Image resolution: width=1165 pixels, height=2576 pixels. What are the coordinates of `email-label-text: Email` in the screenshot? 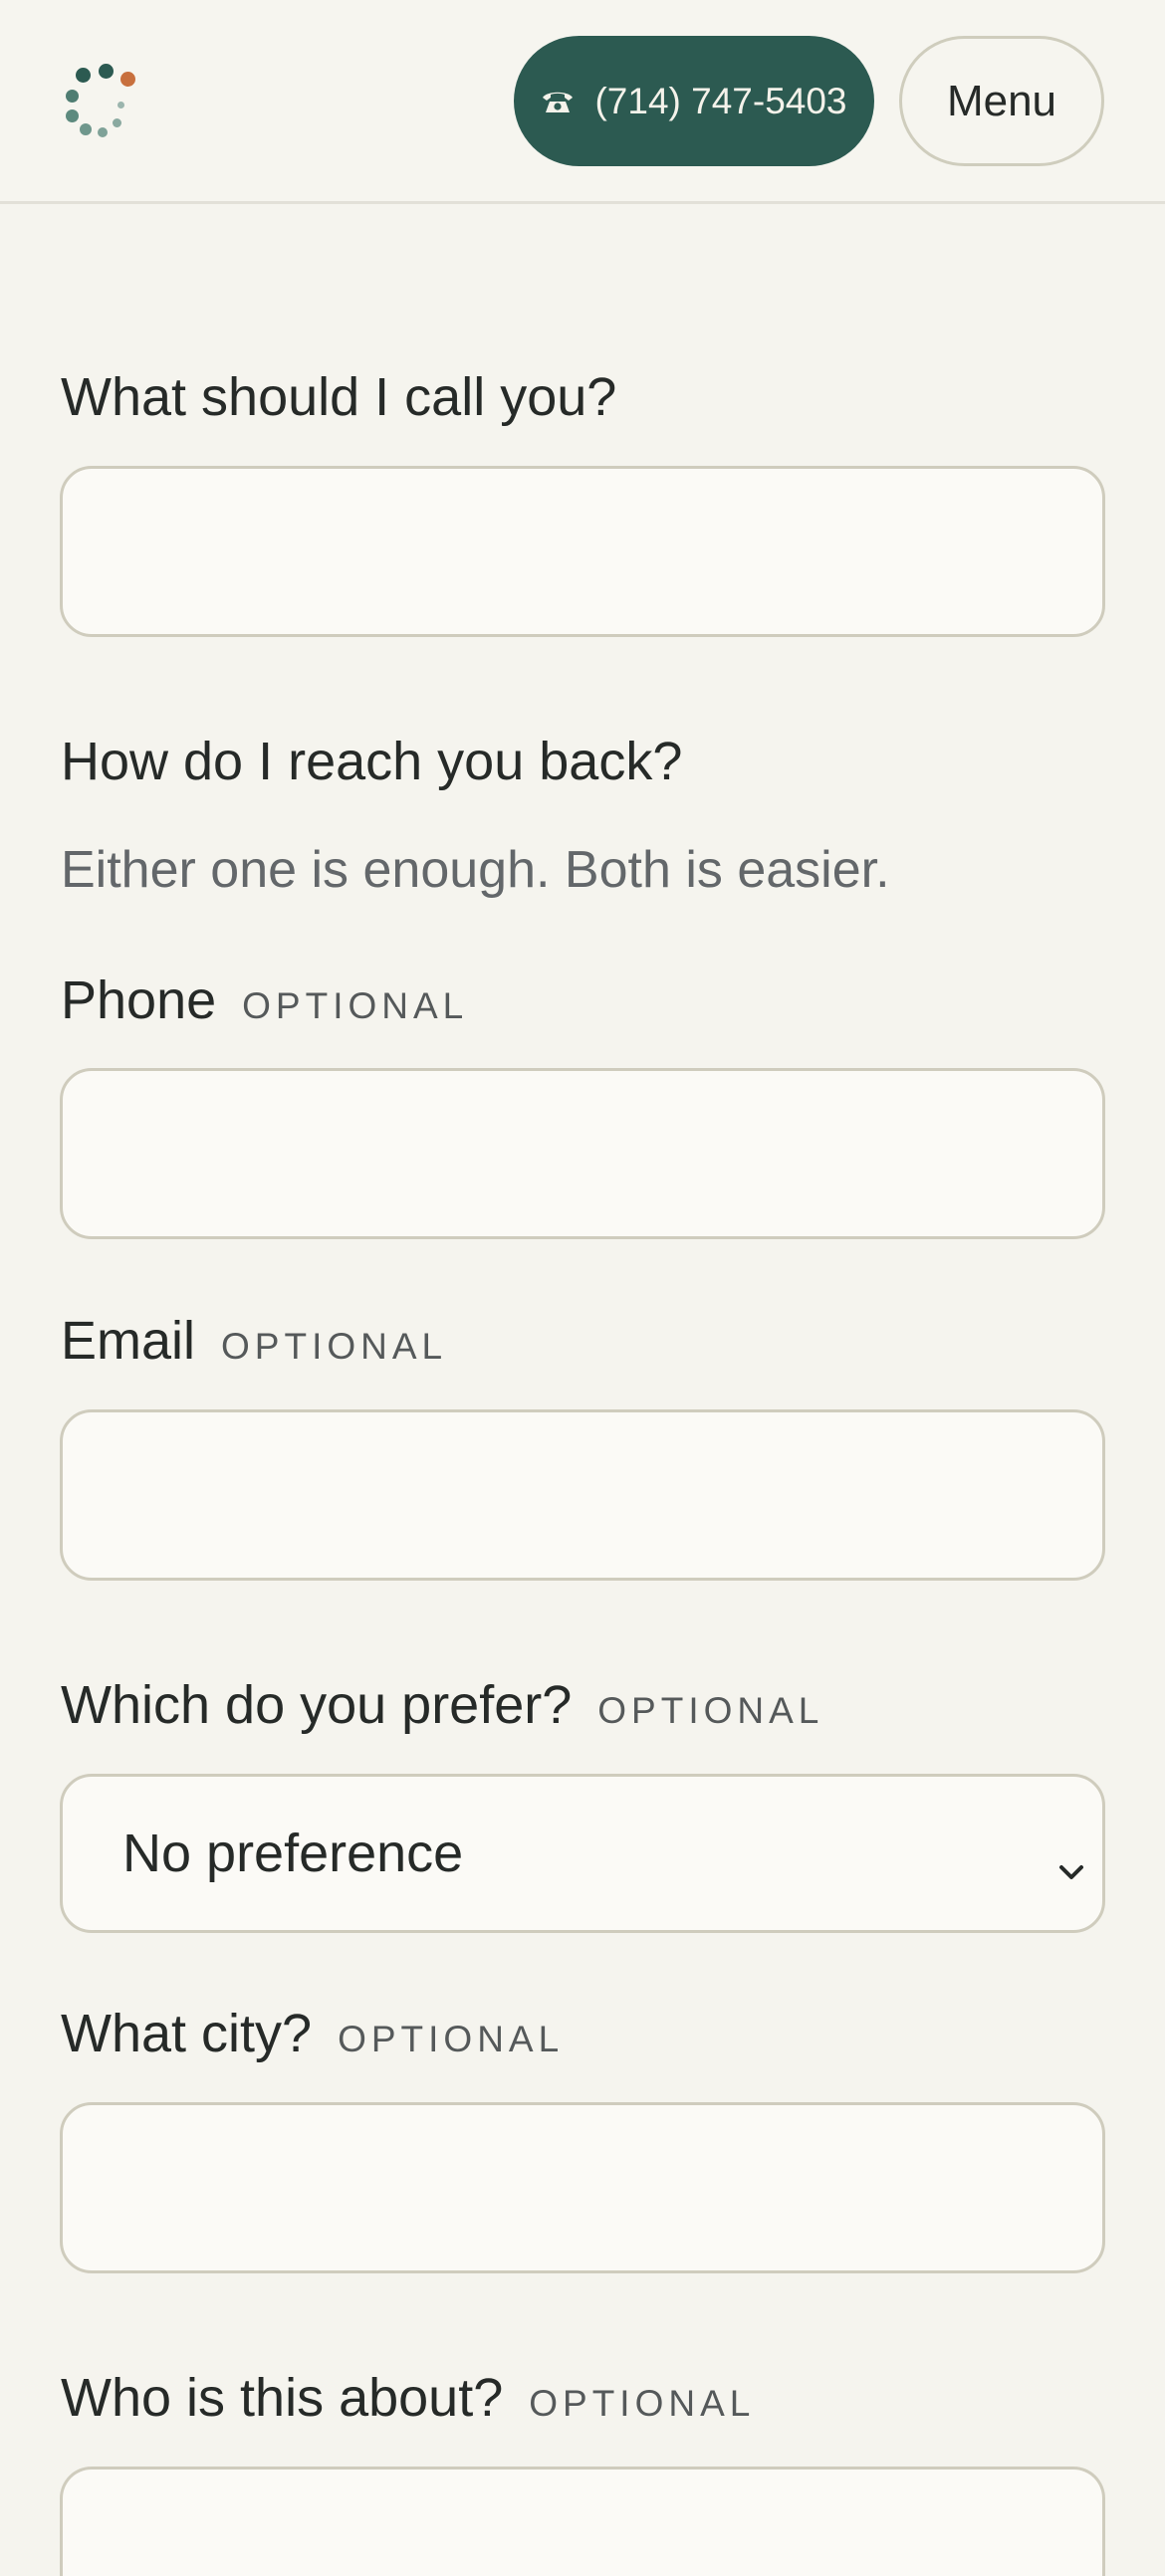 It's located at (129, 1341).